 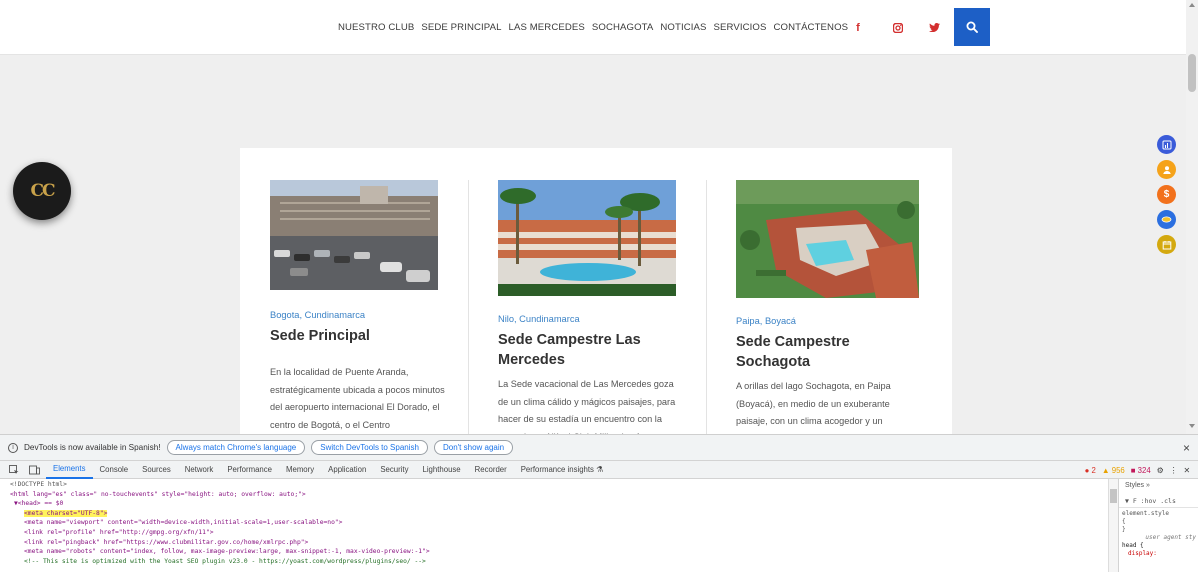 I want to click on instagram-icon, so click(x=898, y=27).